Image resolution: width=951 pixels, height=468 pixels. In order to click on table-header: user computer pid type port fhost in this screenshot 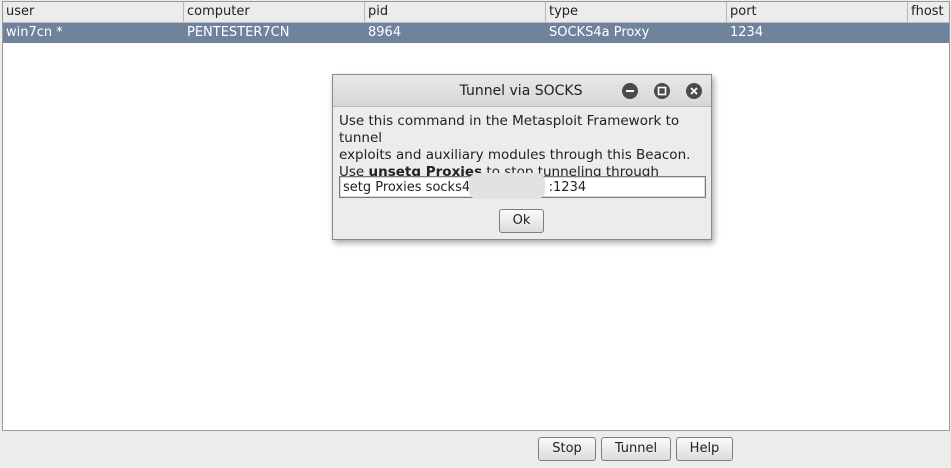, I will do `click(476, 12)`.